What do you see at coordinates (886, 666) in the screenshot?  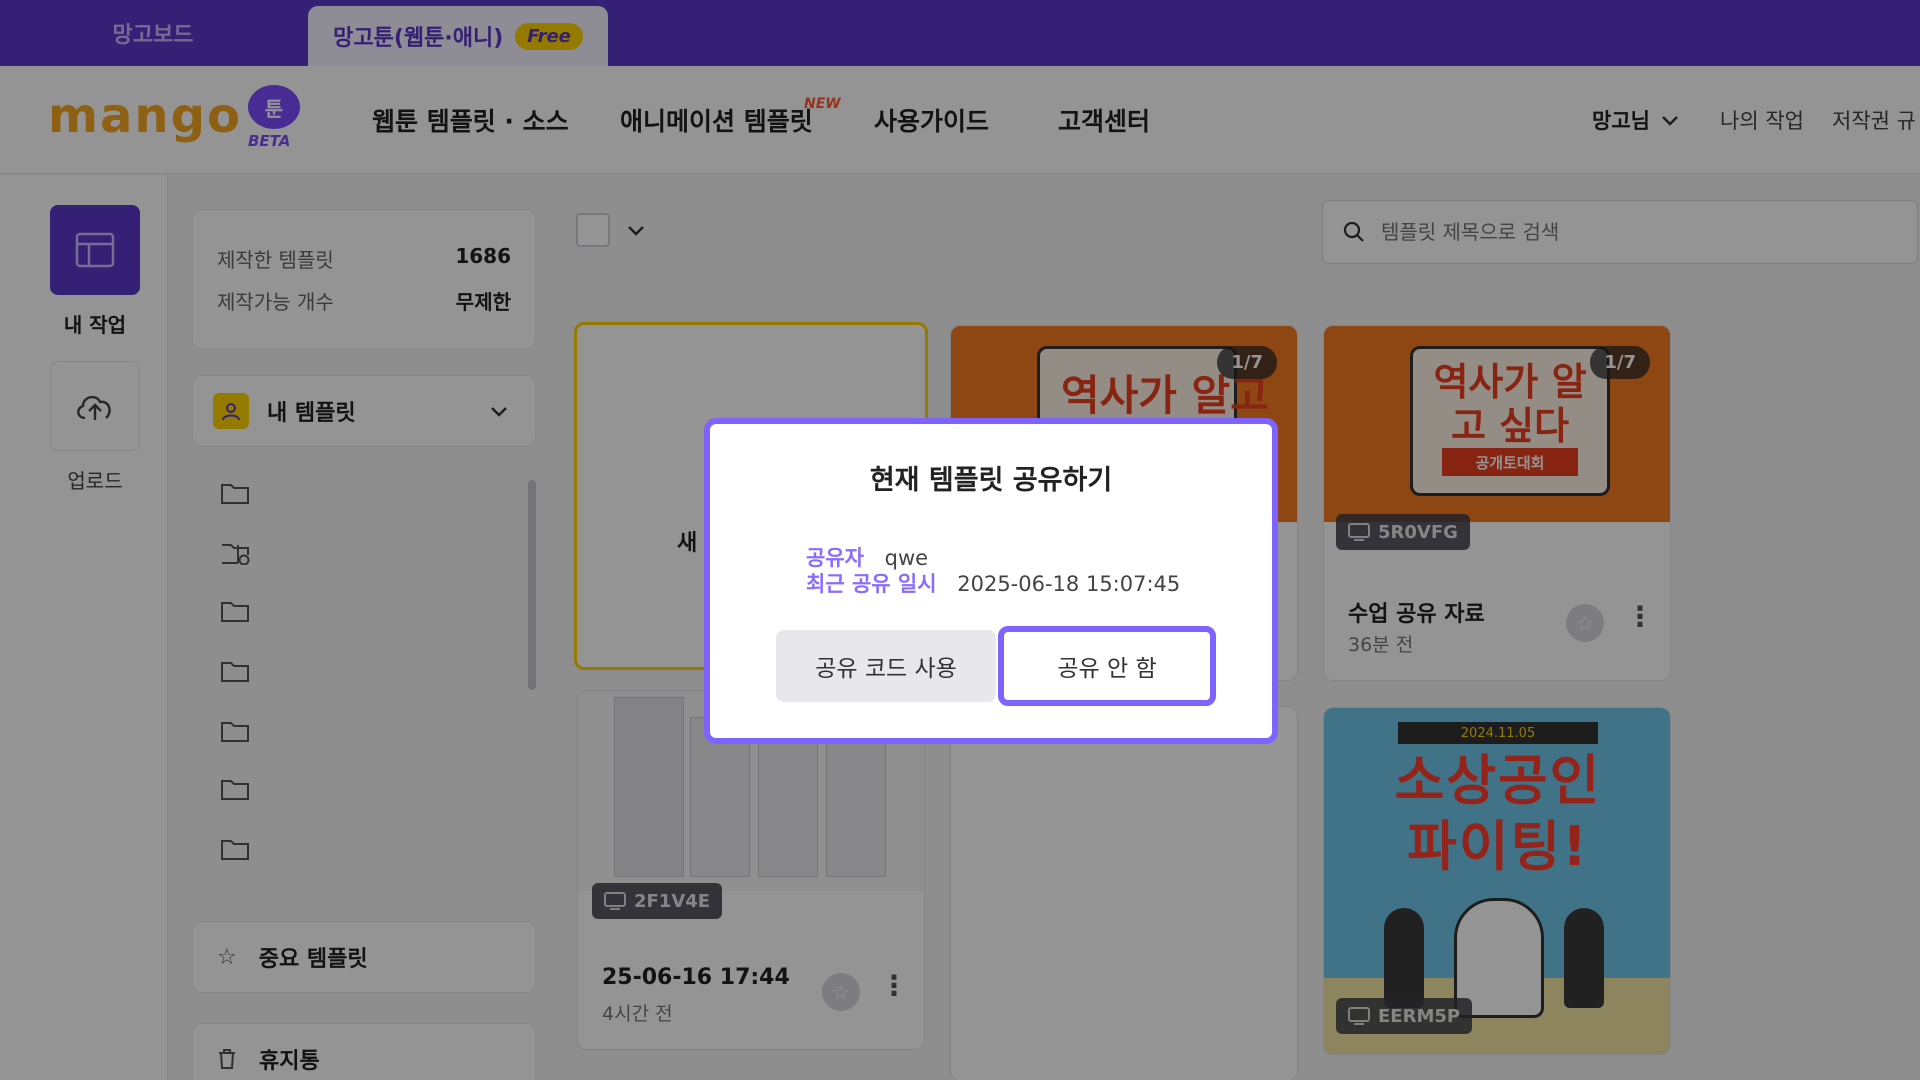 I see `use-share-code-button: 공유 코드 사용` at bounding box center [886, 666].